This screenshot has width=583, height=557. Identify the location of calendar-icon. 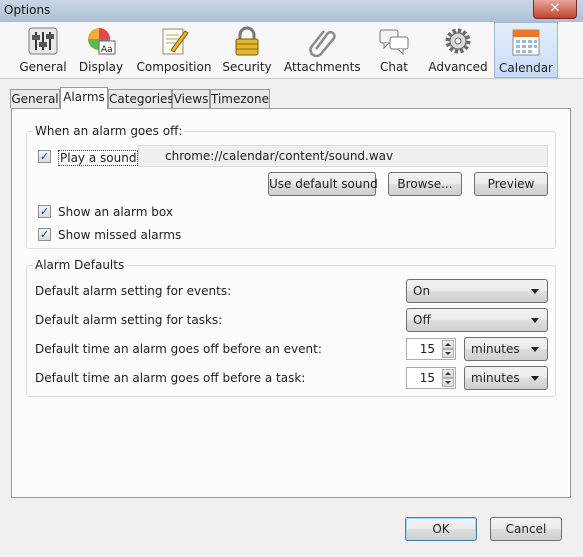
(526, 42).